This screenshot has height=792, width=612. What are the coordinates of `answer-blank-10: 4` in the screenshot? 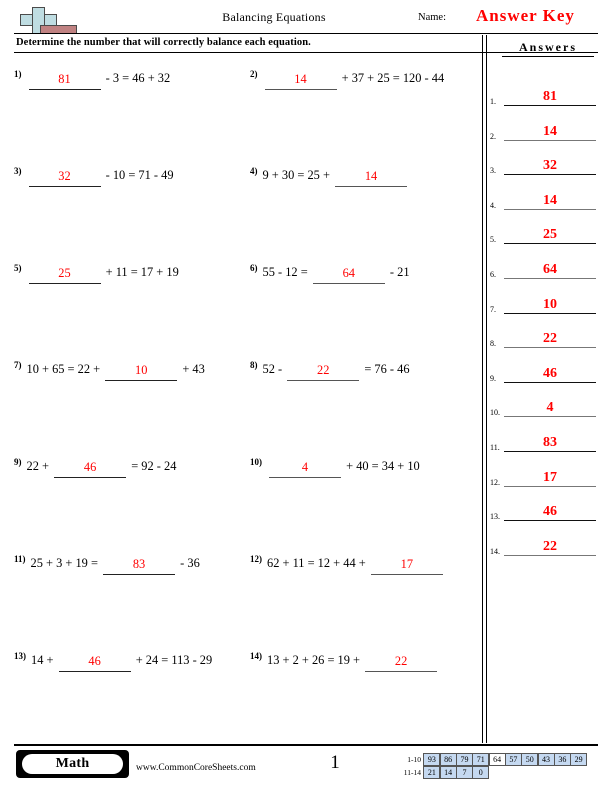 It's located at (305, 468).